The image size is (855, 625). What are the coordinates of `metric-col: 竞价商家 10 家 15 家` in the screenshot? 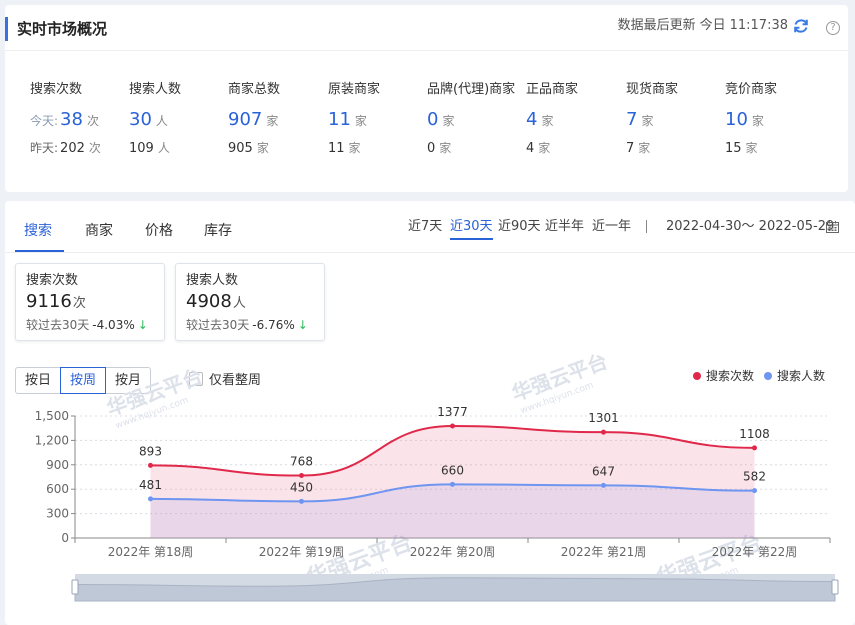 It's located at (780, 119).